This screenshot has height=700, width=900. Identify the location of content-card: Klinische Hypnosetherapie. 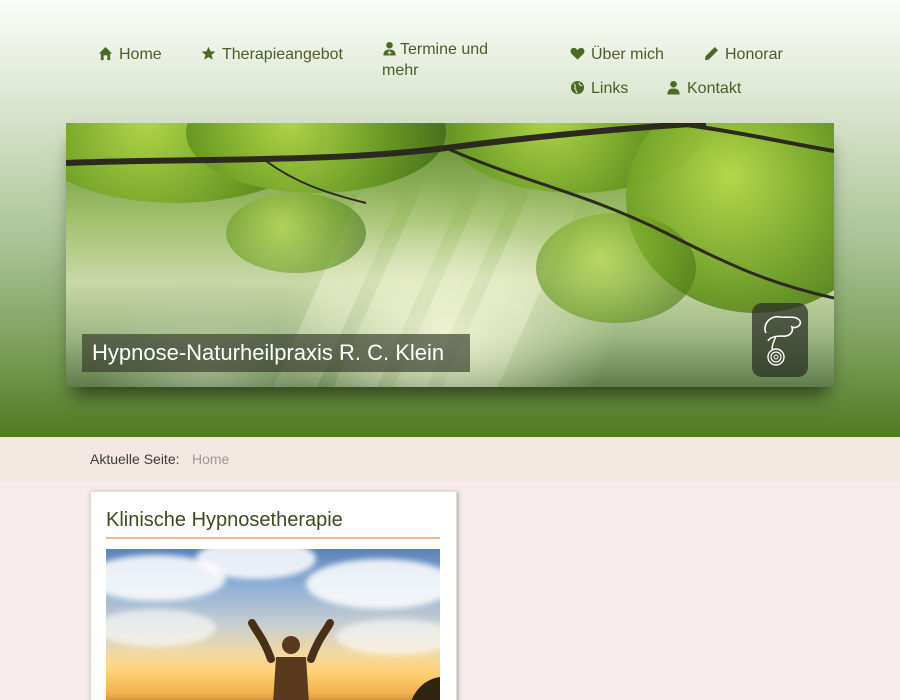
(273, 595).